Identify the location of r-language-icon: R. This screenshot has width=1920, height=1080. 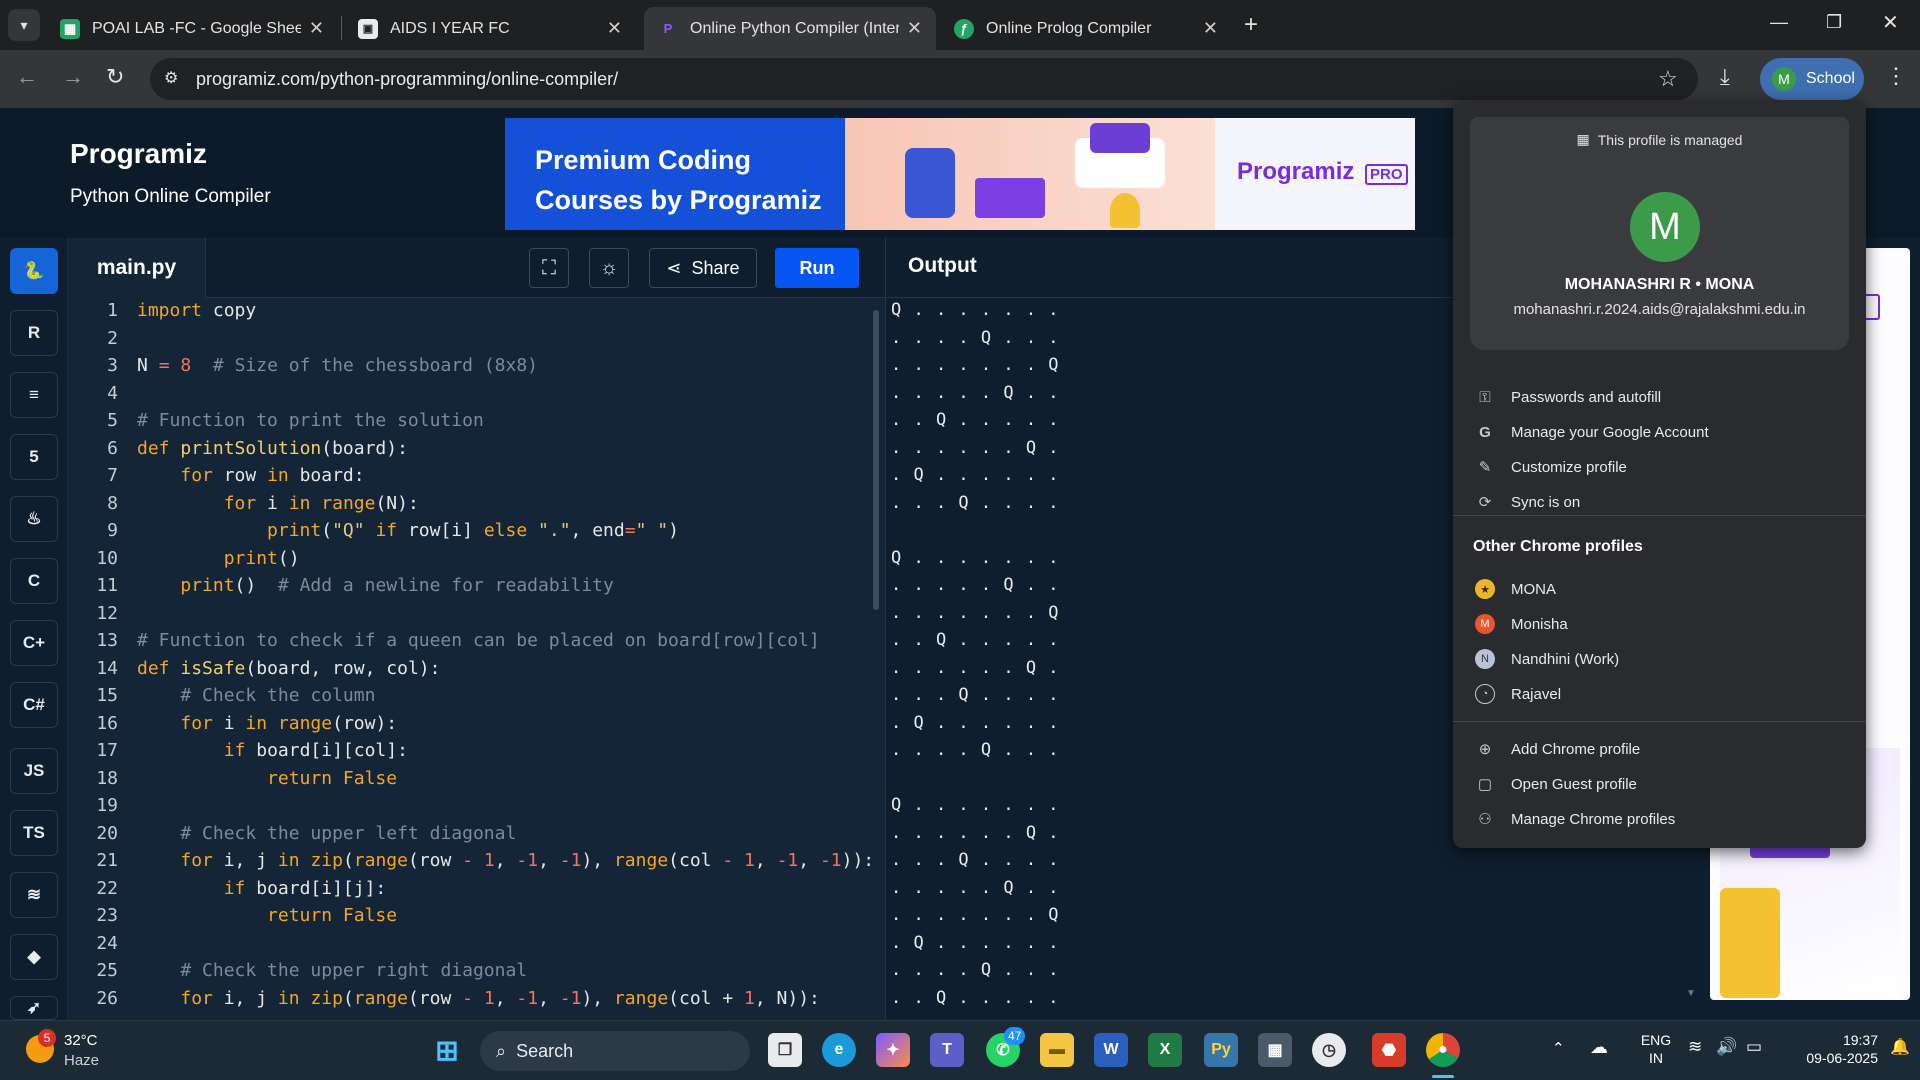
(34, 333).